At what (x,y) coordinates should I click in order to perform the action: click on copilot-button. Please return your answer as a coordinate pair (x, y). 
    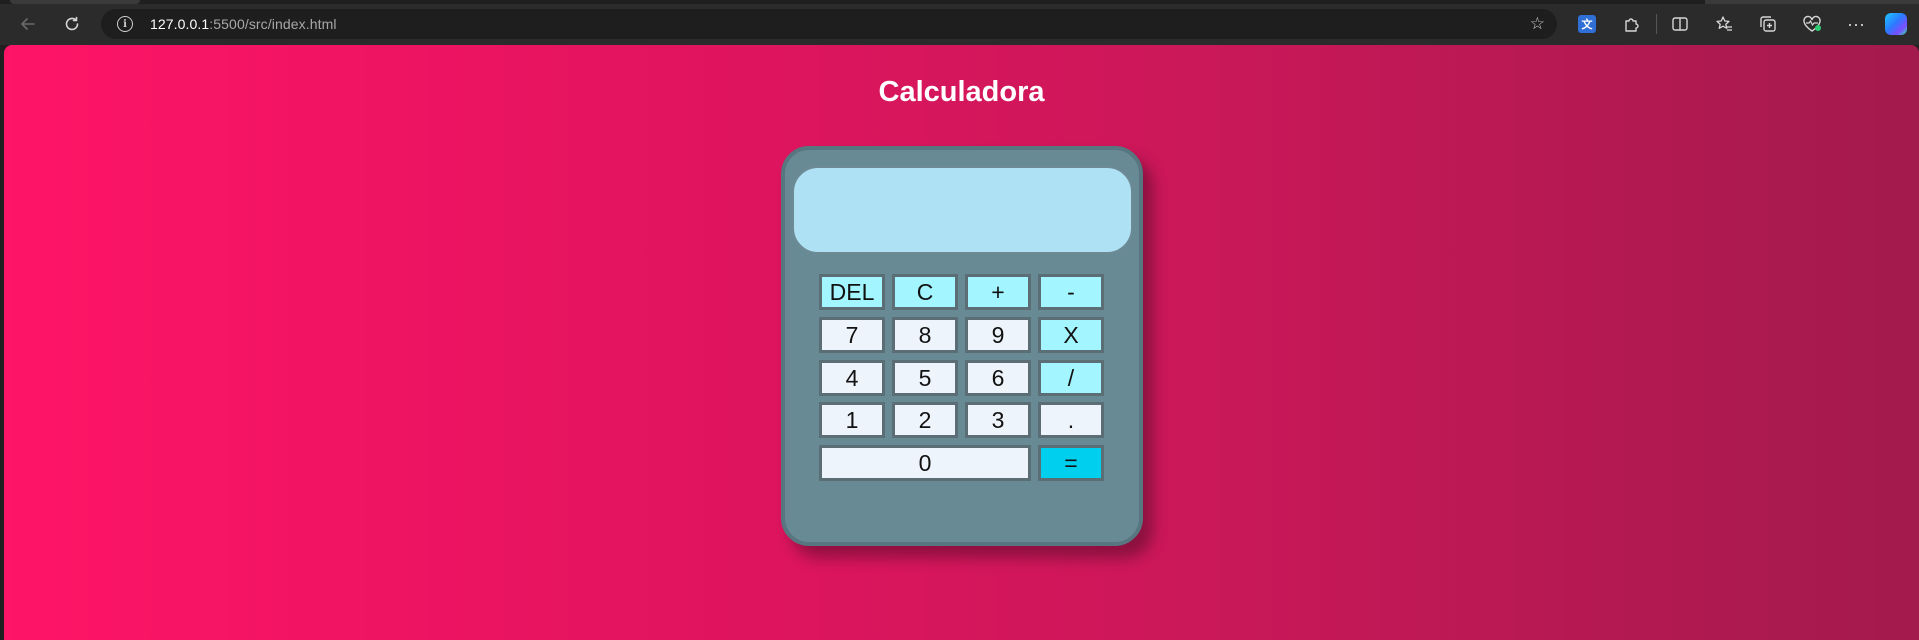
    Looking at the image, I should click on (1896, 24).